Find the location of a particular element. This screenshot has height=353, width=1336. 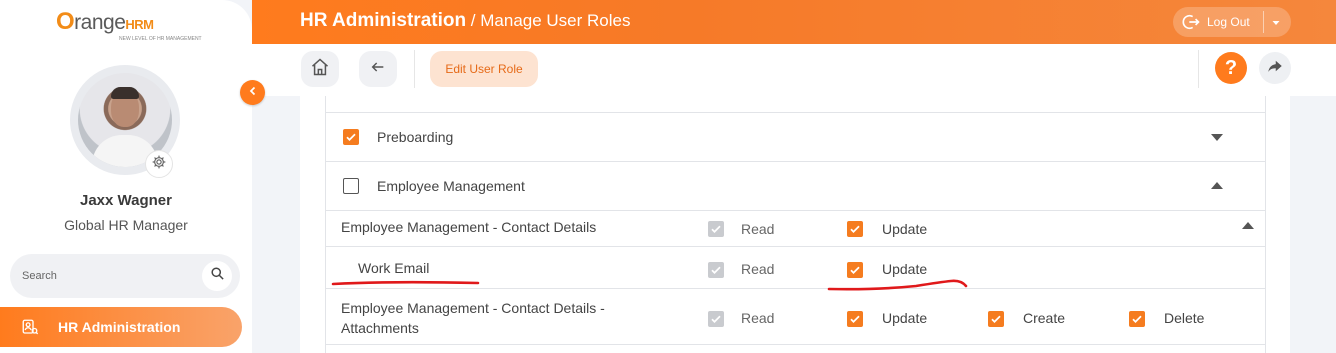

search-icon is located at coordinates (217, 276).